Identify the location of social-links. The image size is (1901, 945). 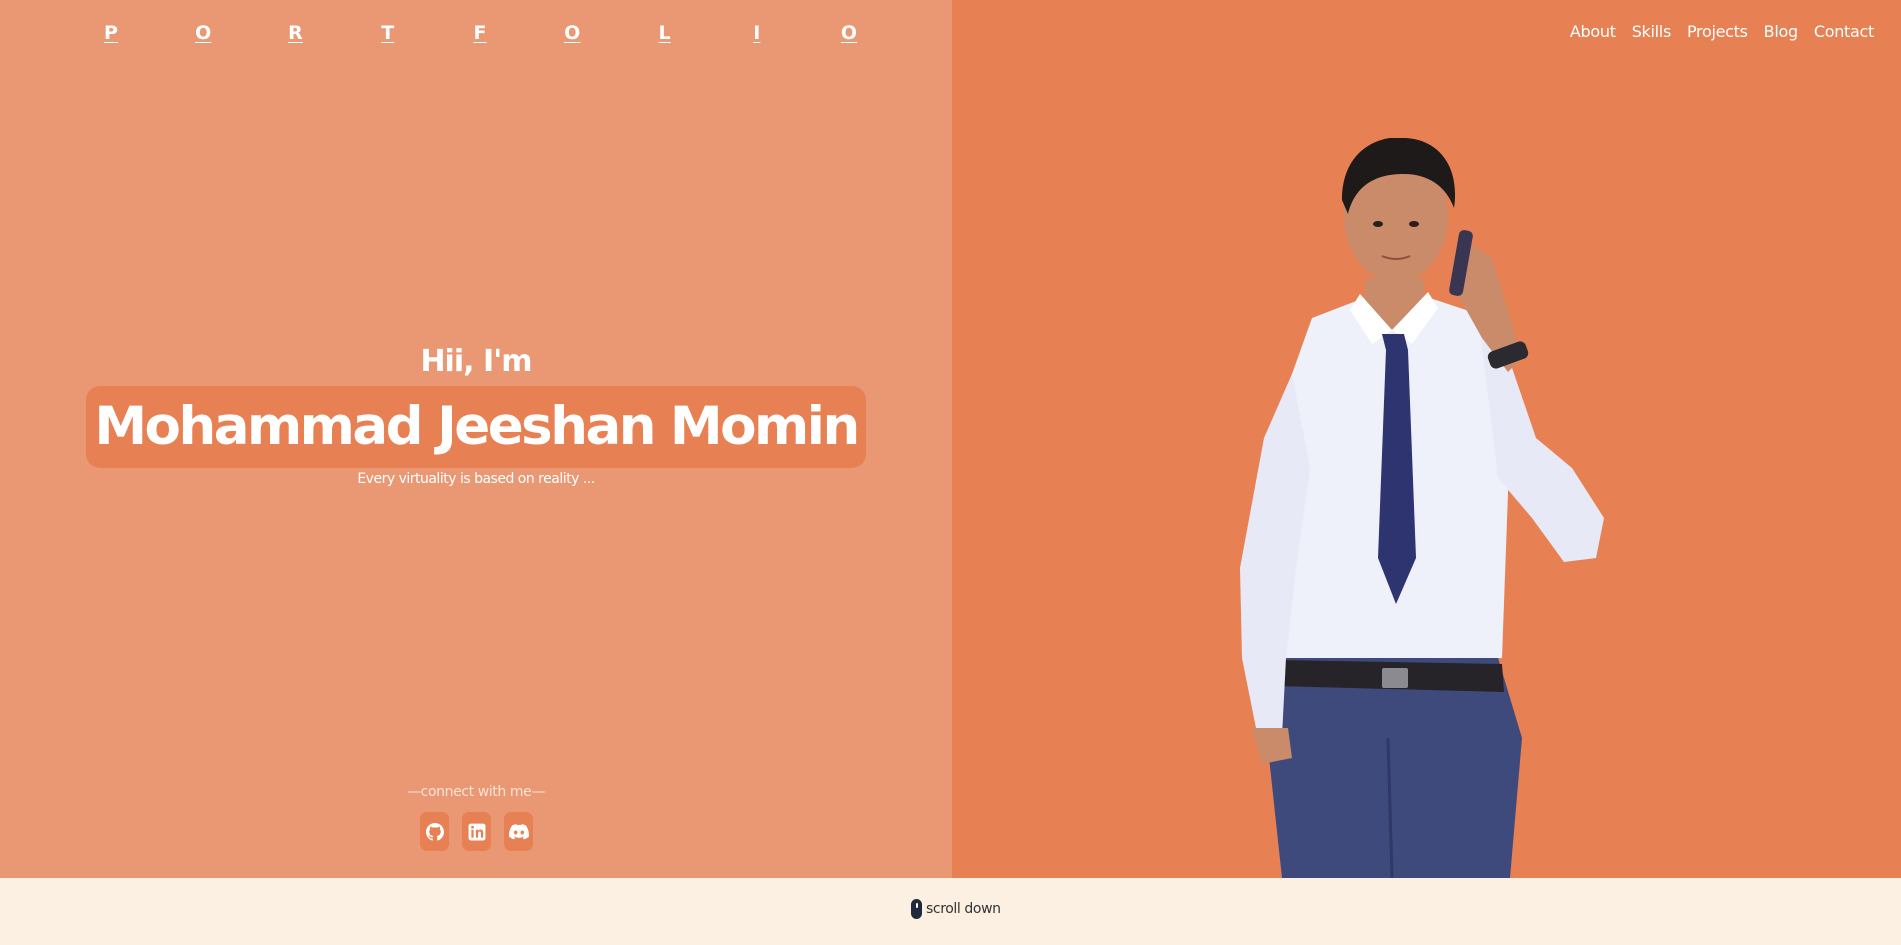
(476, 831).